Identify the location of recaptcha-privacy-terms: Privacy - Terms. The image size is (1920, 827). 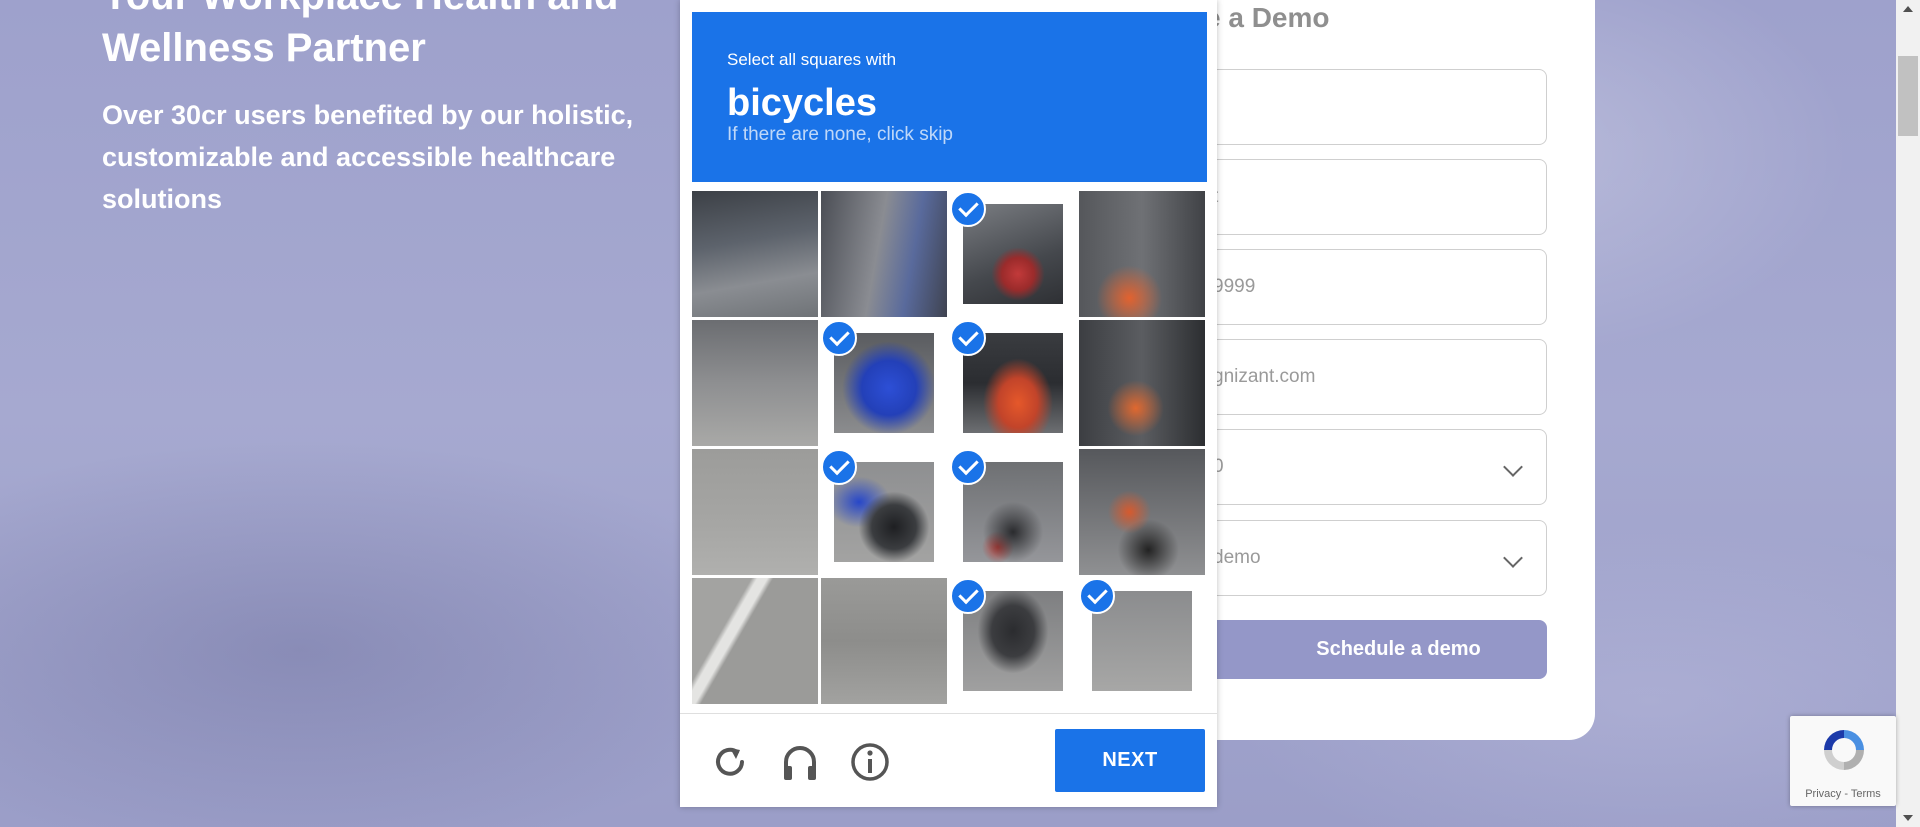
(1843, 794).